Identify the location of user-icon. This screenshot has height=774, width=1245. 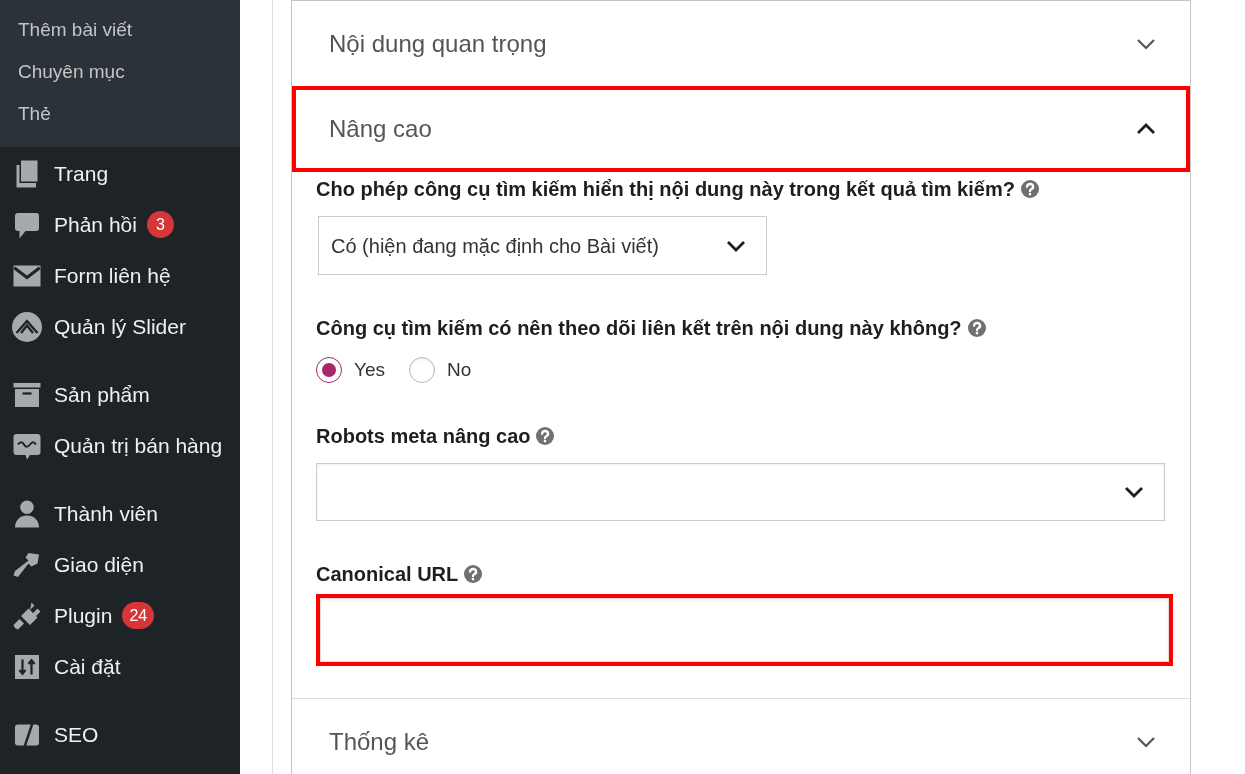
(27, 513).